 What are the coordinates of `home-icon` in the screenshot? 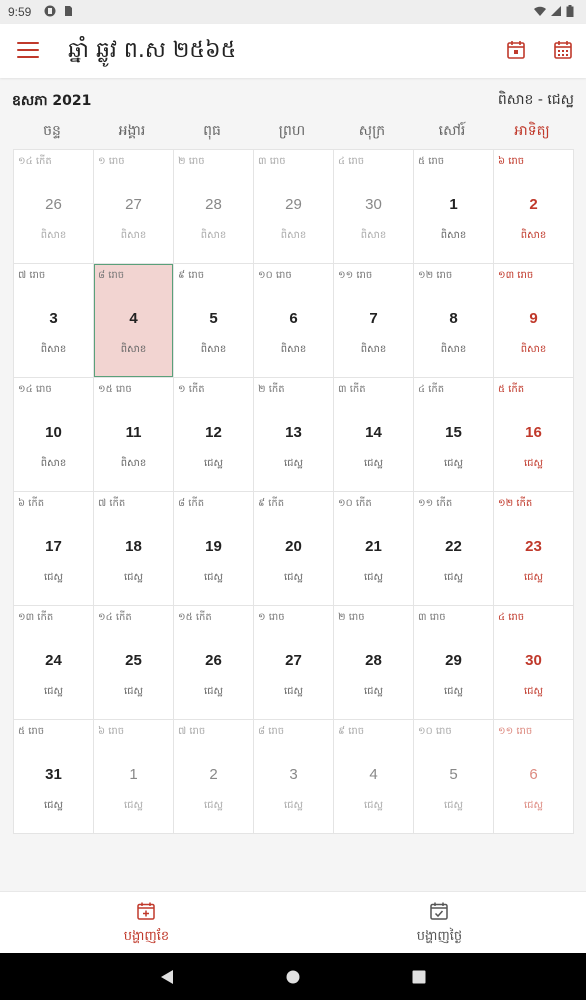 It's located at (293, 977).